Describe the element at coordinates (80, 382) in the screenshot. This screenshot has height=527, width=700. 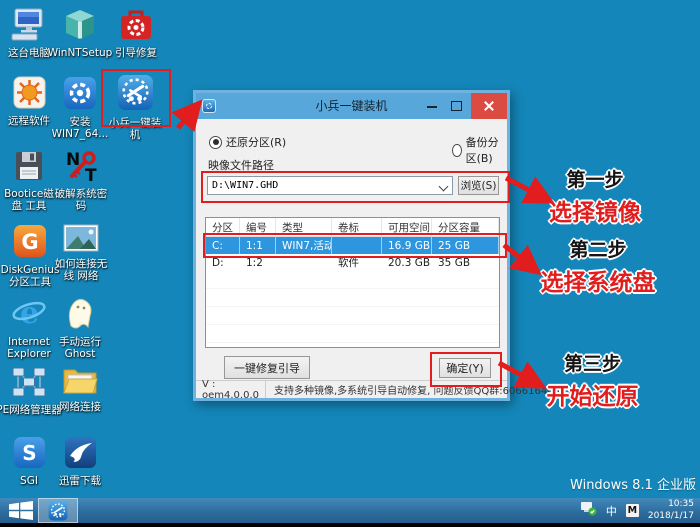
I see `folder-icon` at that location.